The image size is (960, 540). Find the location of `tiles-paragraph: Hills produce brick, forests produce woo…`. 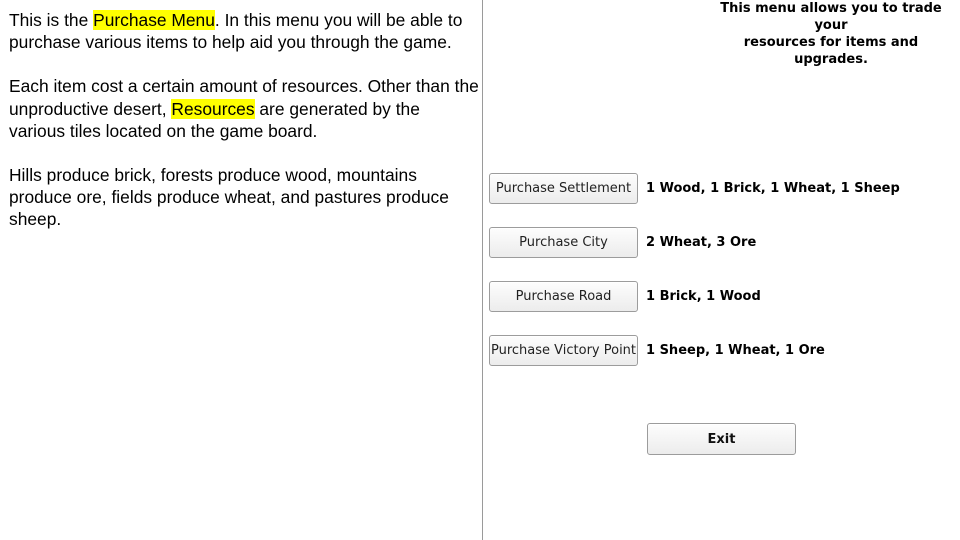

tiles-paragraph: Hills produce brick, forests produce woo… is located at coordinates (229, 197).